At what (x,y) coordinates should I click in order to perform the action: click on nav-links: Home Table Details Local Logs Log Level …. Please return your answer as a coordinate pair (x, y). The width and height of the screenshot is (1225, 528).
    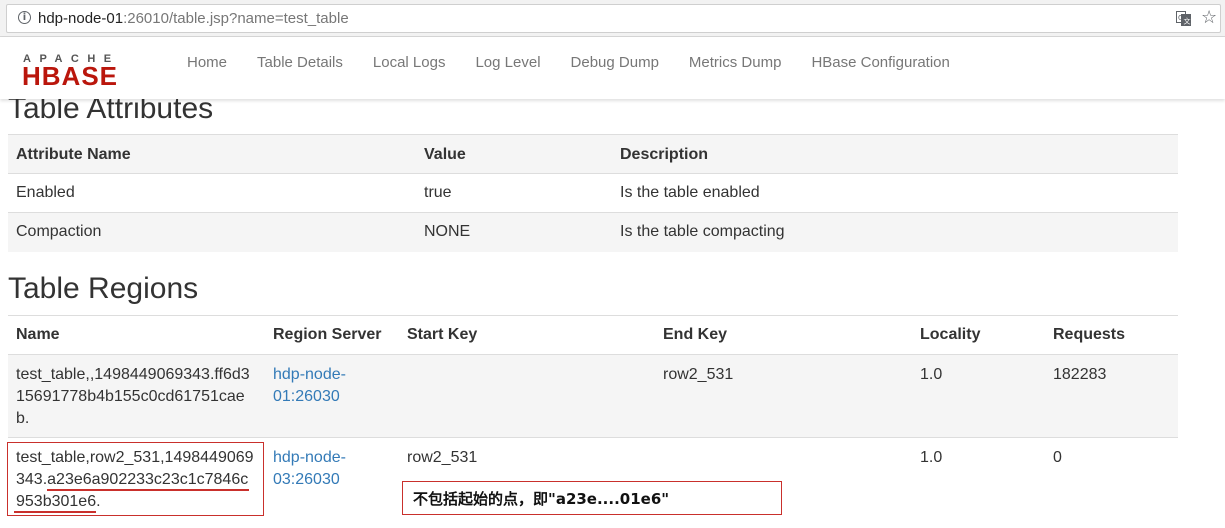
    Looking at the image, I should click on (568, 63).